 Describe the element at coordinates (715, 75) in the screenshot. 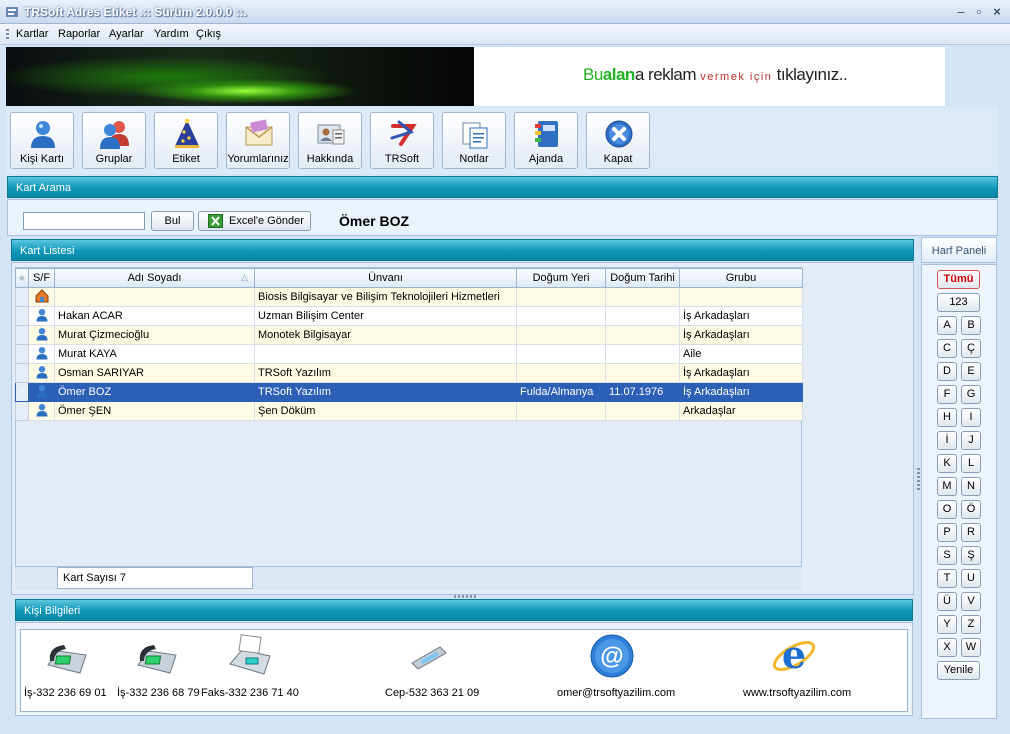

I see `ad-text: Bualana reklam vermek için tıklayınız..` at that location.